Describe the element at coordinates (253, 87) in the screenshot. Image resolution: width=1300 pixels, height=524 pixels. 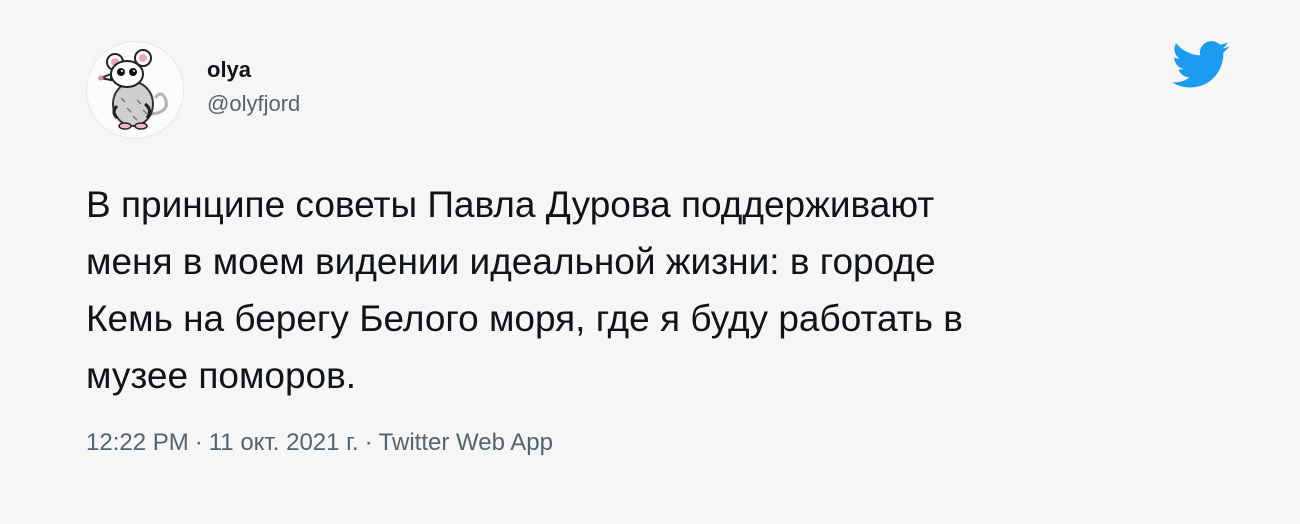
I see `author-block: olya @olyfjord` at that location.